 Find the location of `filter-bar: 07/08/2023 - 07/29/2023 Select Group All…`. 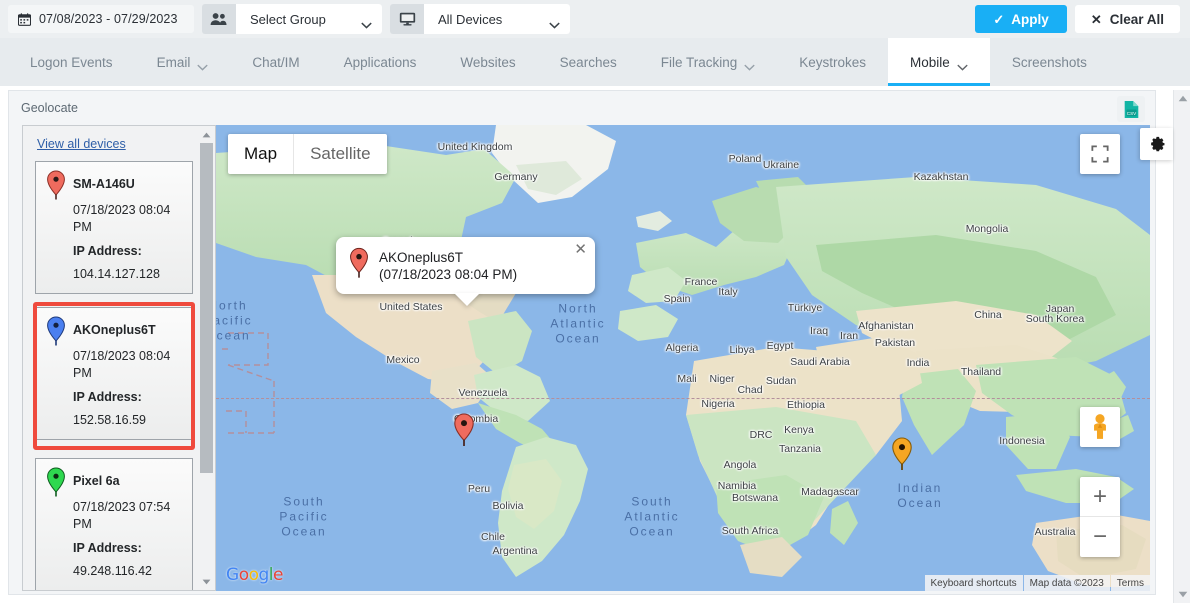

filter-bar: 07/08/2023 - 07/29/2023 Select Group All… is located at coordinates (595, 19).